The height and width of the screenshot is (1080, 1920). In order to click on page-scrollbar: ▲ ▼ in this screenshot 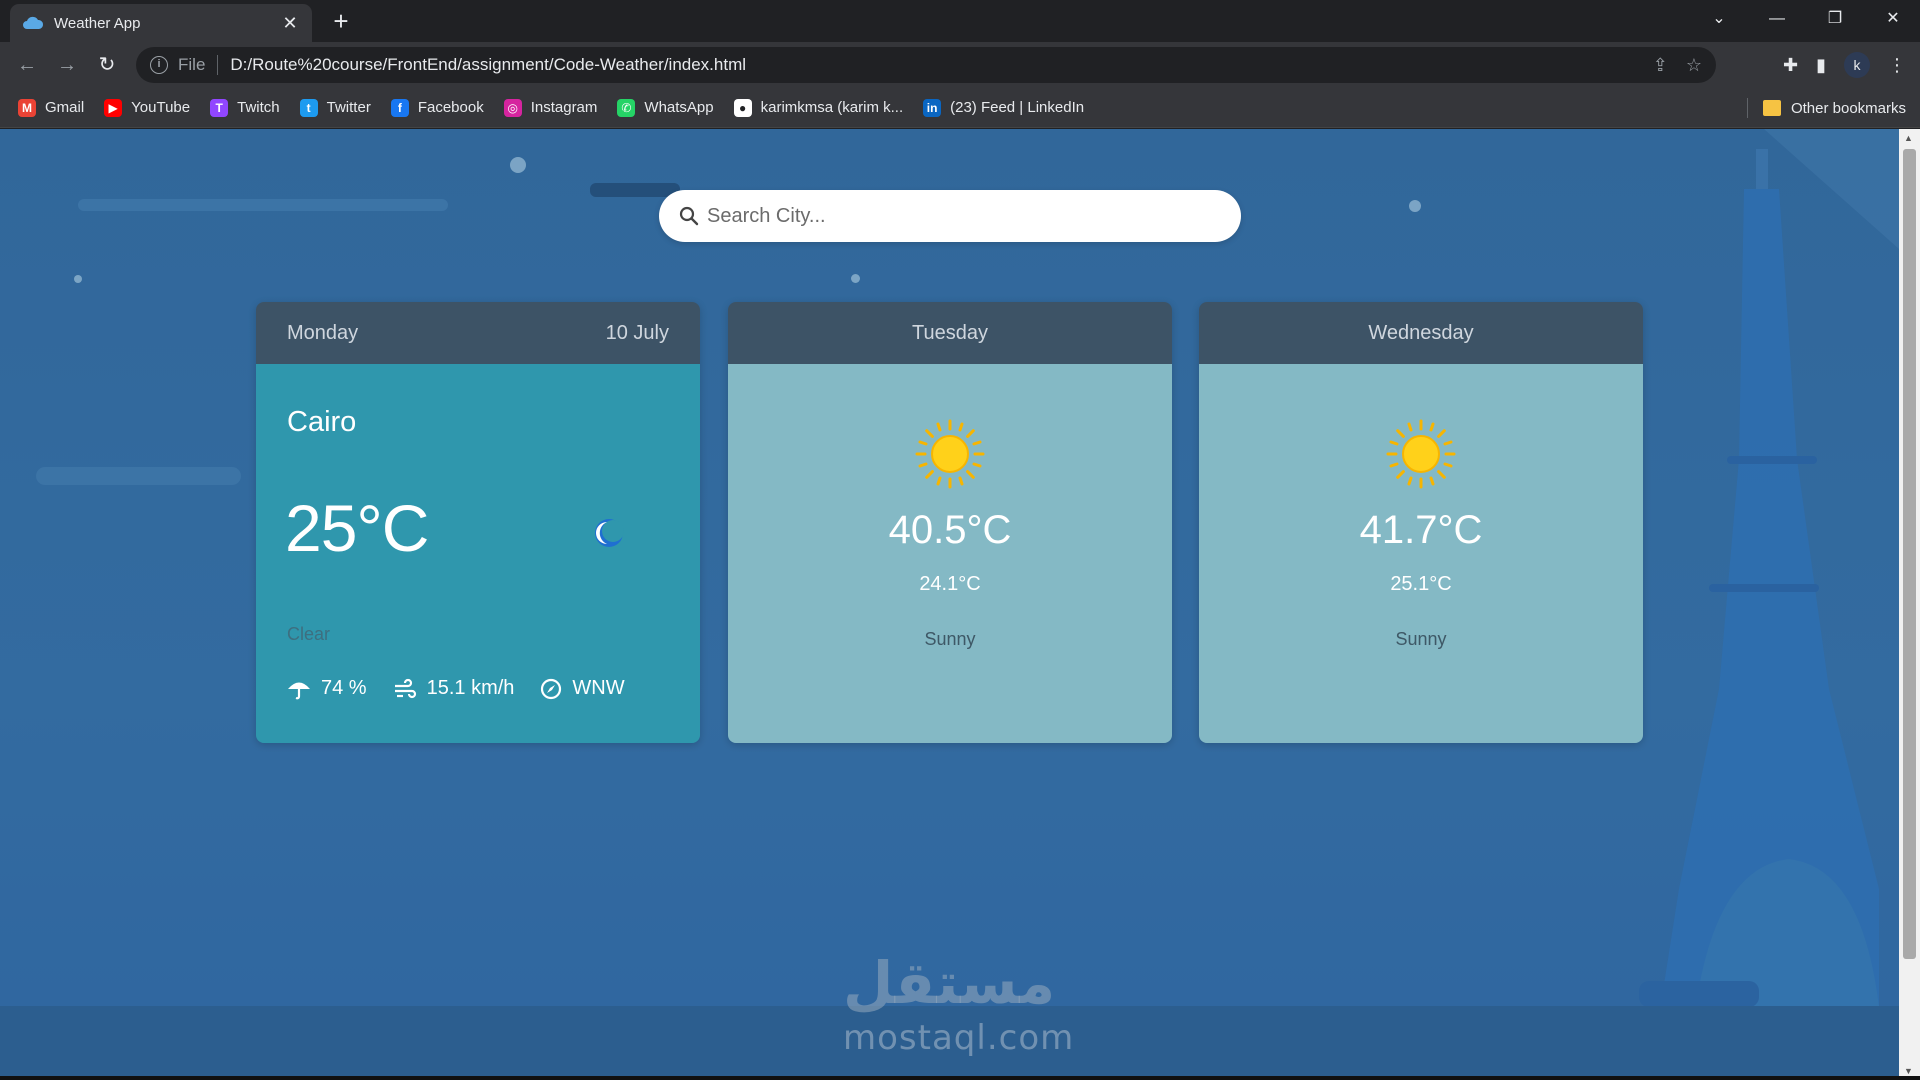, I will do `click(1909, 604)`.